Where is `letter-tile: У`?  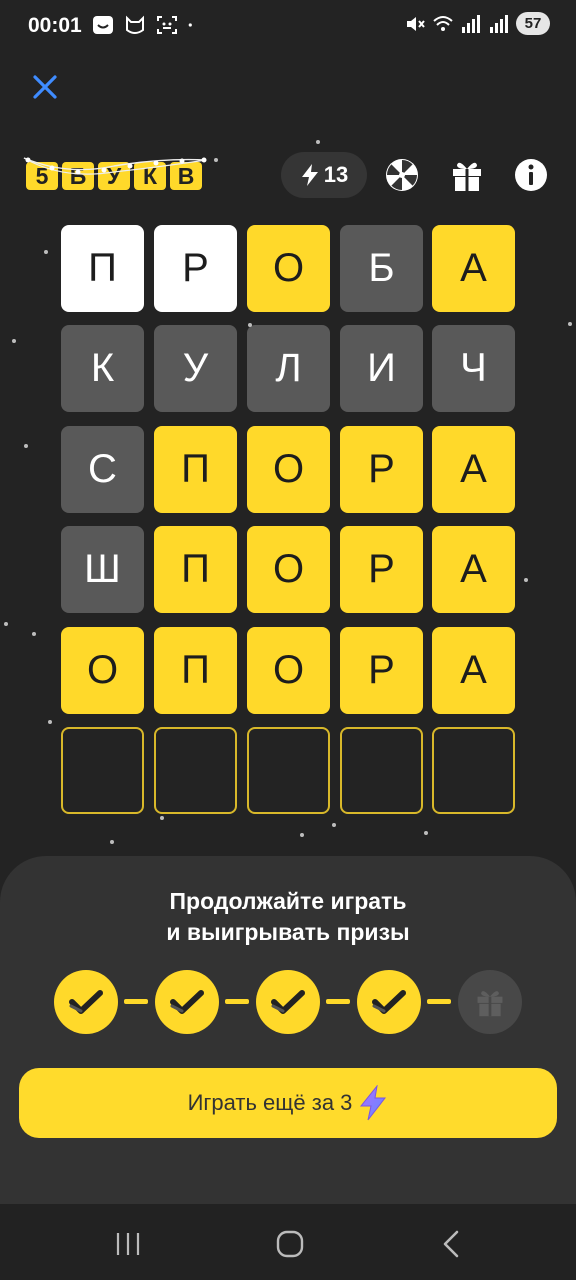 letter-tile: У is located at coordinates (195, 368).